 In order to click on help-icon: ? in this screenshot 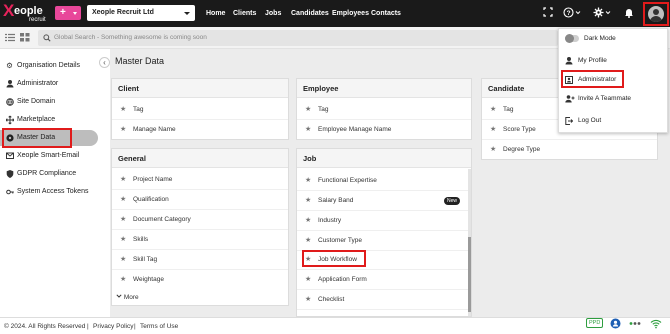, I will do `click(572, 14)`.